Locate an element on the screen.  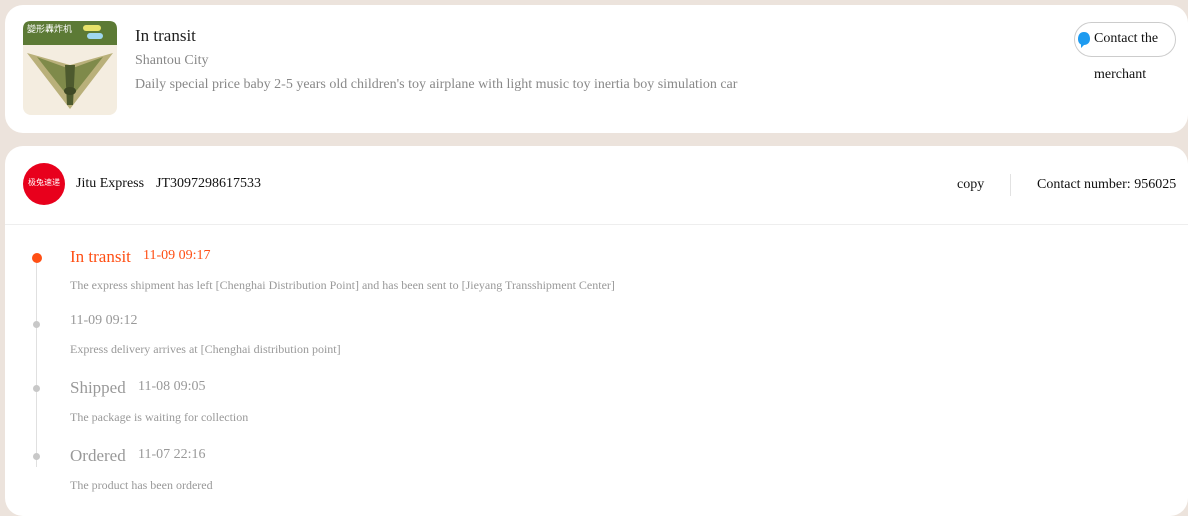
timeline-event-title: Shipped is located at coordinates (98, 387).